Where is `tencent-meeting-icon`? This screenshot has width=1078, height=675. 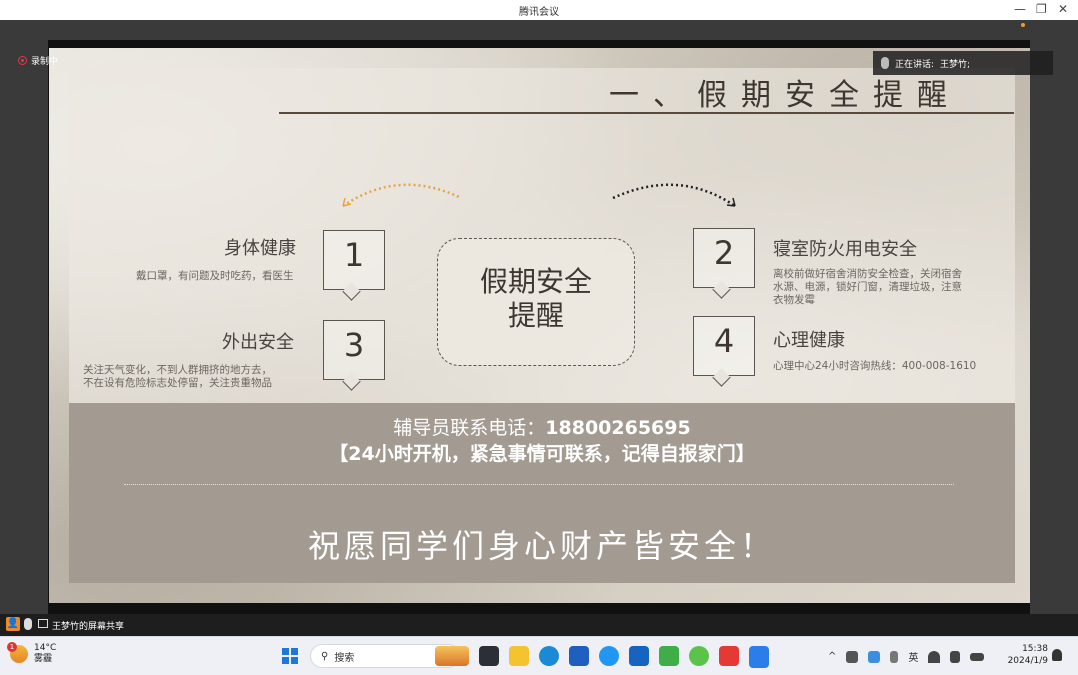 tencent-meeting-icon is located at coordinates (759, 657).